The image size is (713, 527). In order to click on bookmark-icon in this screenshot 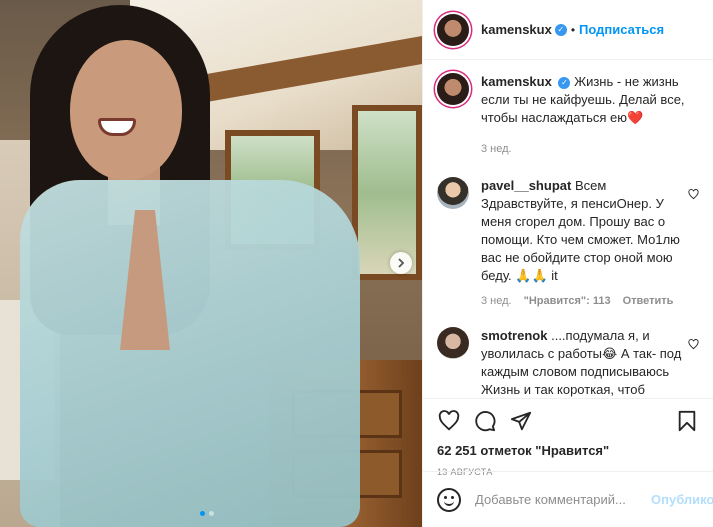, I will do `click(687, 421)`.